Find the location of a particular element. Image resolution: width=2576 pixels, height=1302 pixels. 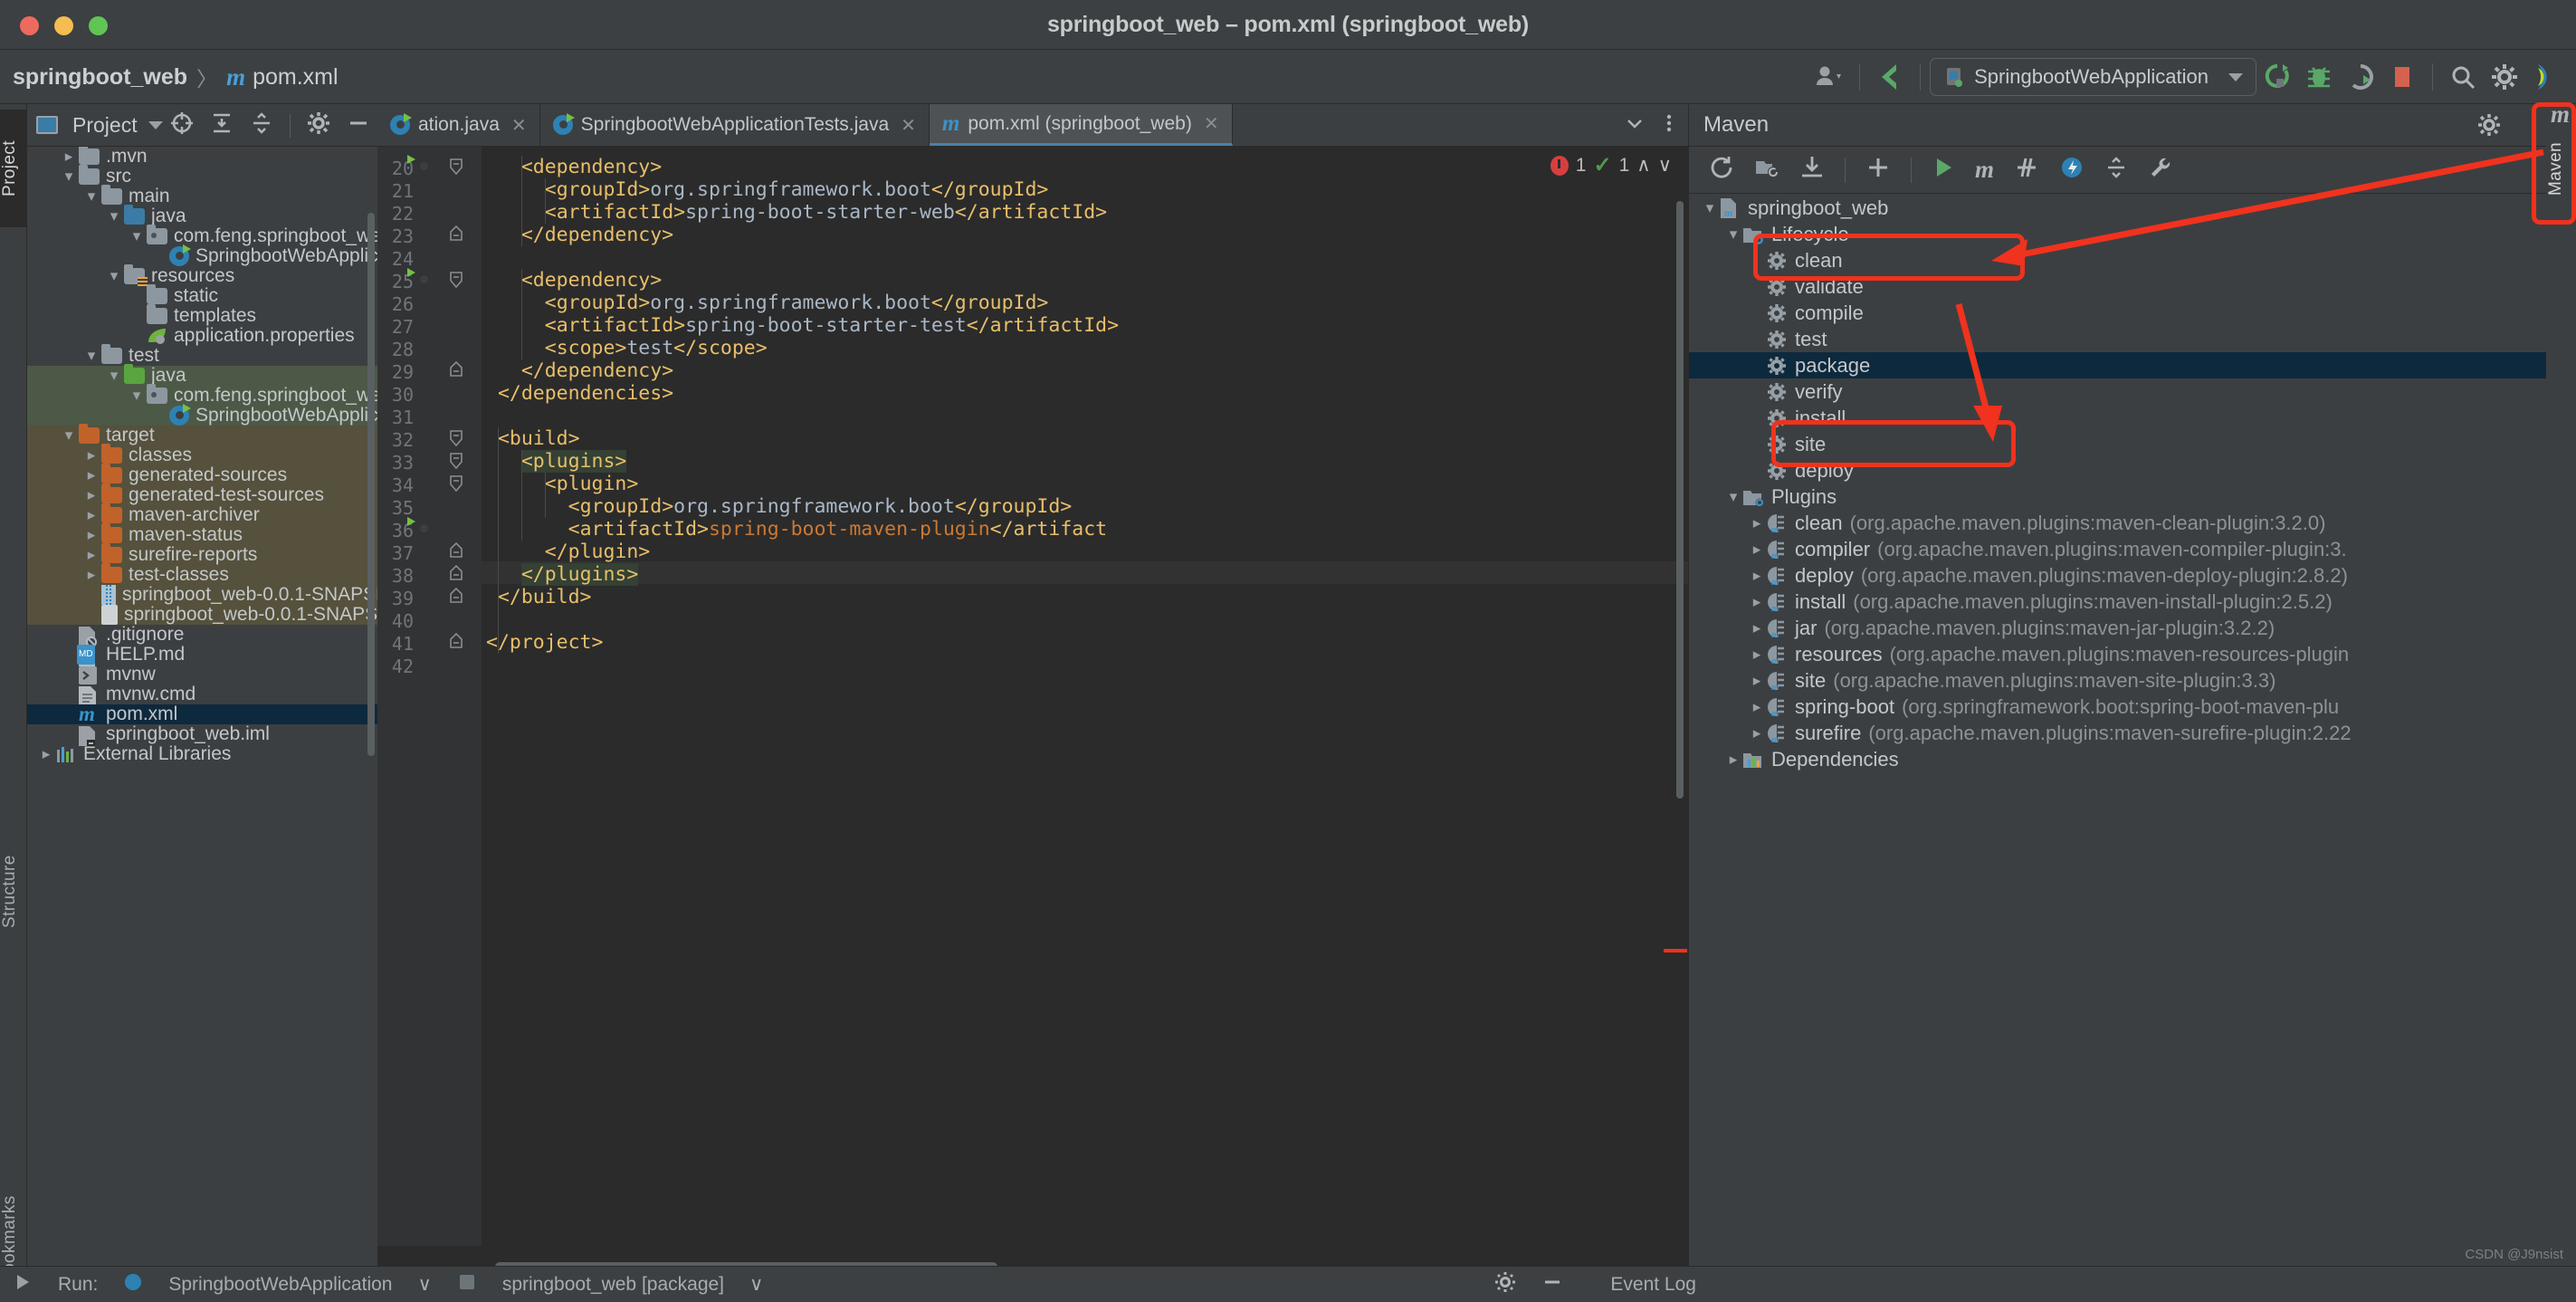

code-line: </project> is located at coordinates (544, 643).